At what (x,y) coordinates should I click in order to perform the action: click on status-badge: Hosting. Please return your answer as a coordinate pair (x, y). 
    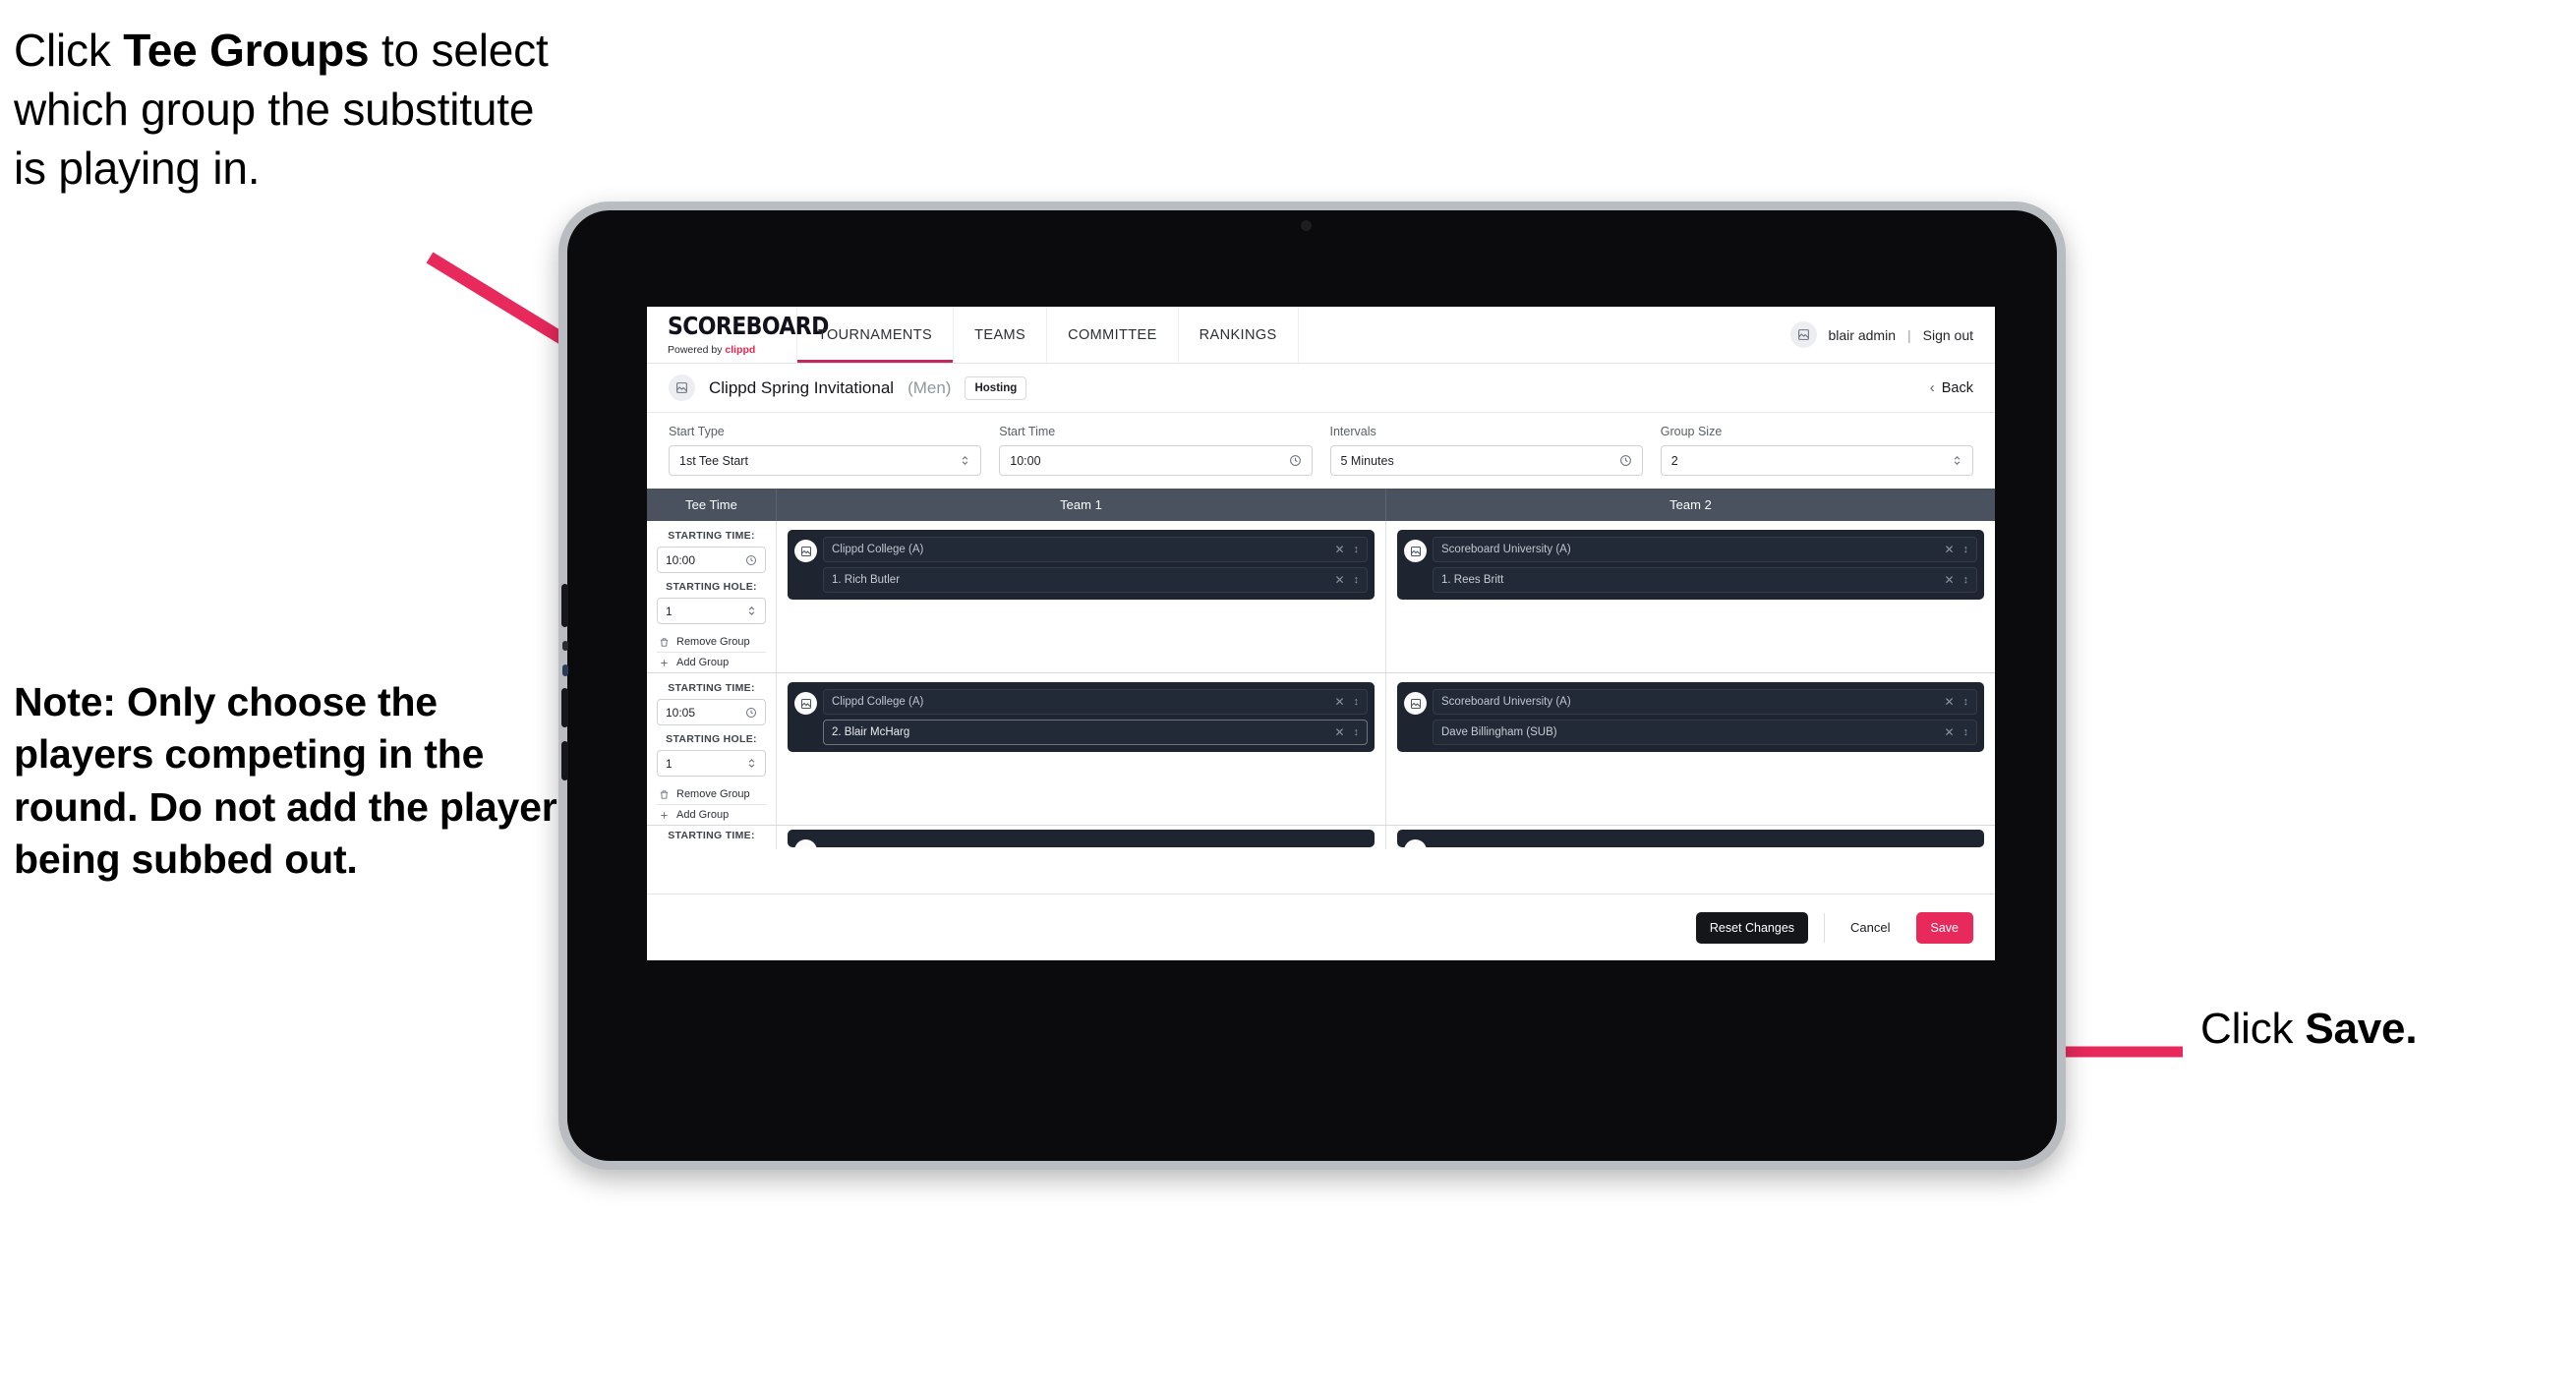
    Looking at the image, I should click on (996, 387).